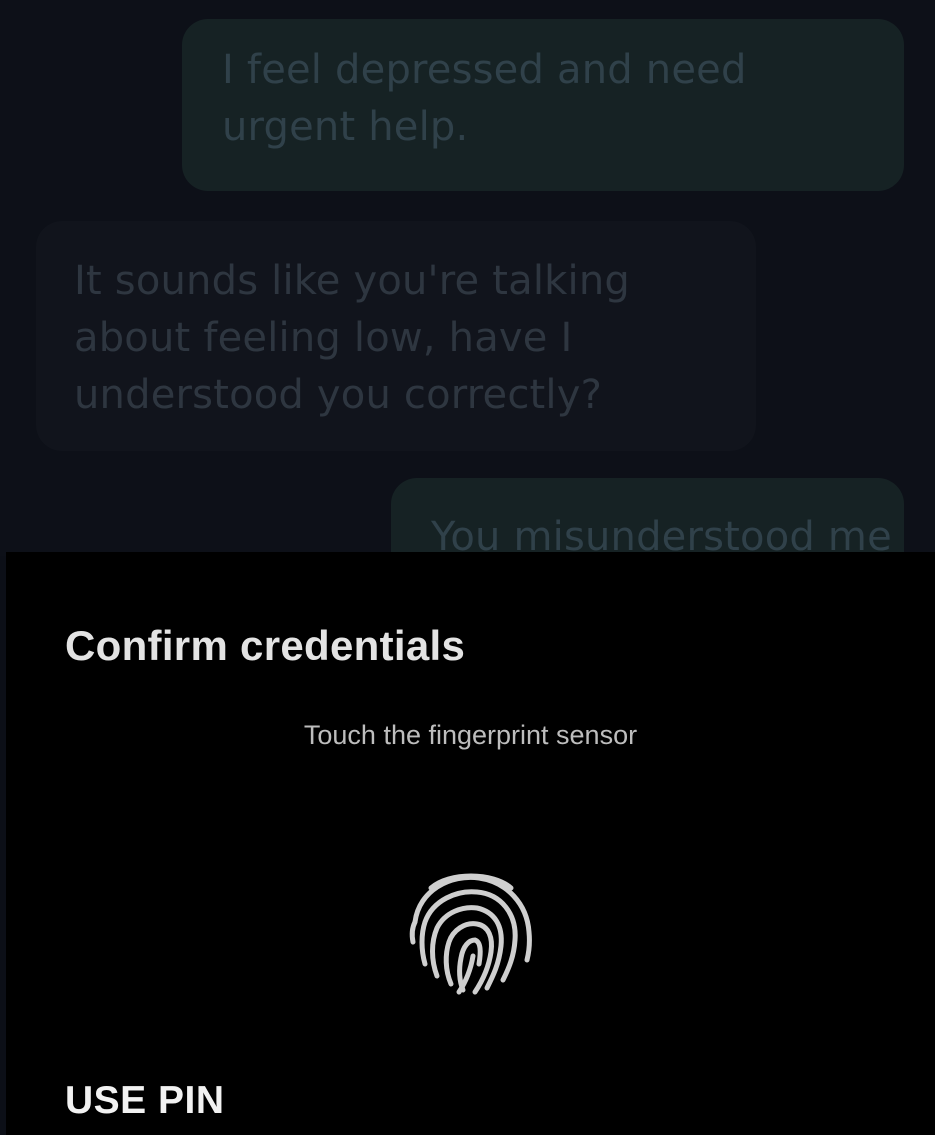  I want to click on user-message-bubble: I feel depressed and need urgent help., so click(543, 105).